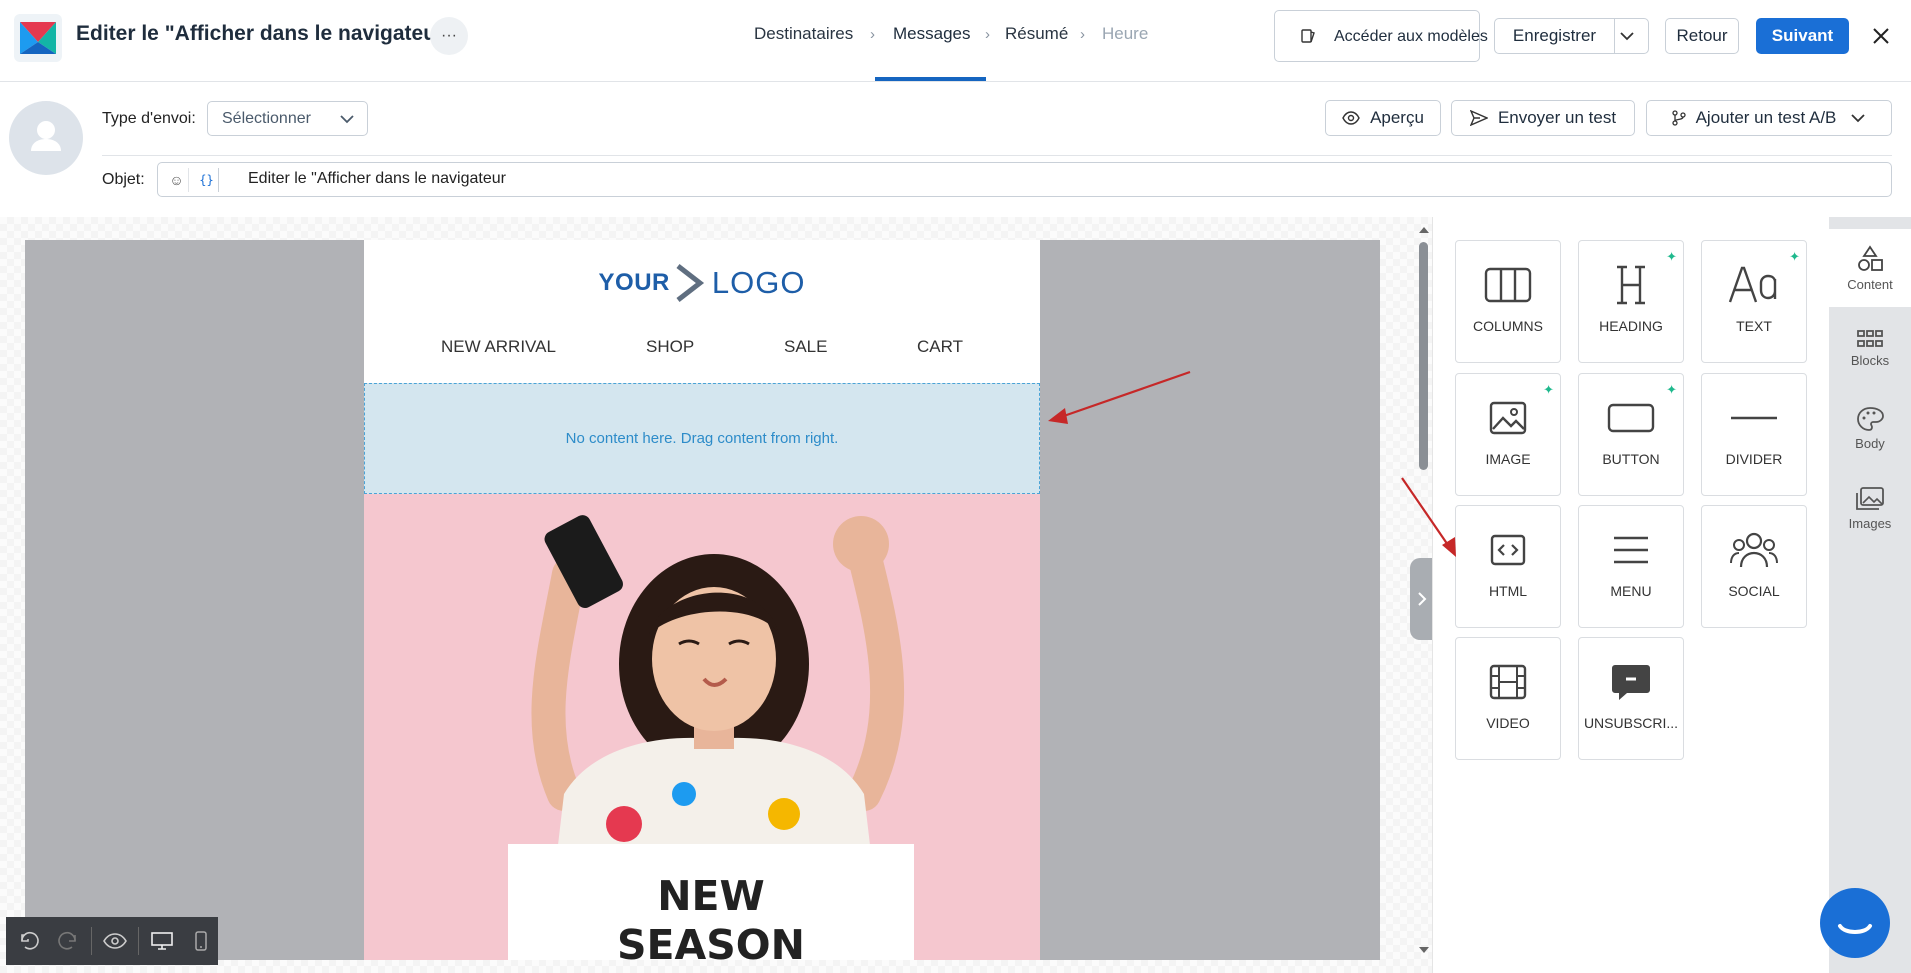 The width and height of the screenshot is (1911, 973). What do you see at coordinates (758, 282) in the screenshot?
I see `logo-logo-text: LOGO` at bounding box center [758, 282].